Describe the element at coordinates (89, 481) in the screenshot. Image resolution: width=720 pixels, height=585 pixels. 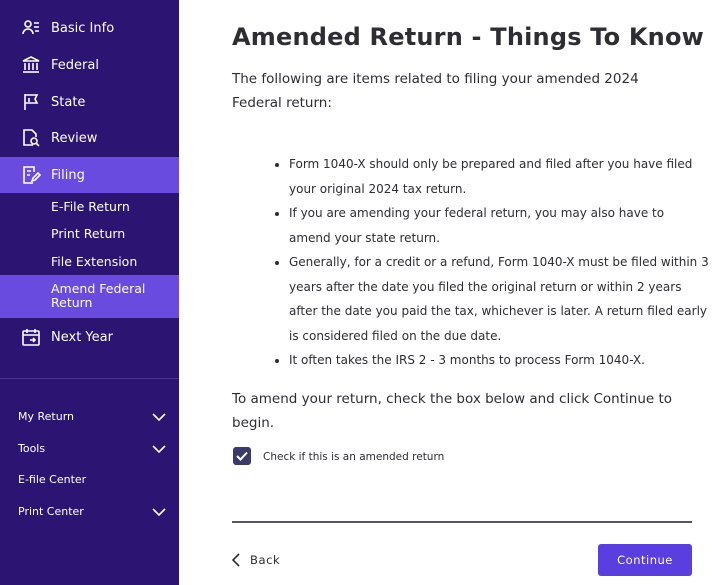
I see `sidebar-efile-center: E-file Center` at that location.